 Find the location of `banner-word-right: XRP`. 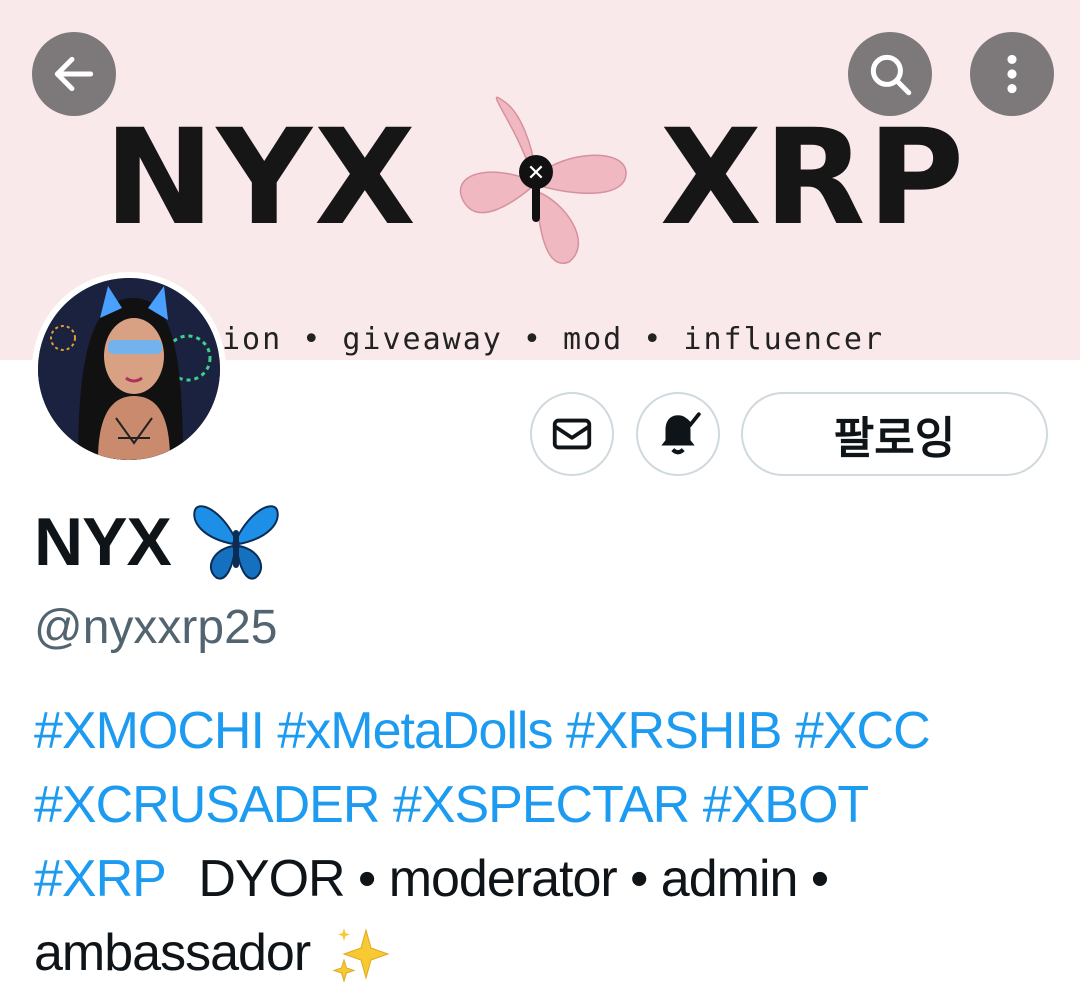

banner-word-right: XRP is located at coordinates (813, 178).